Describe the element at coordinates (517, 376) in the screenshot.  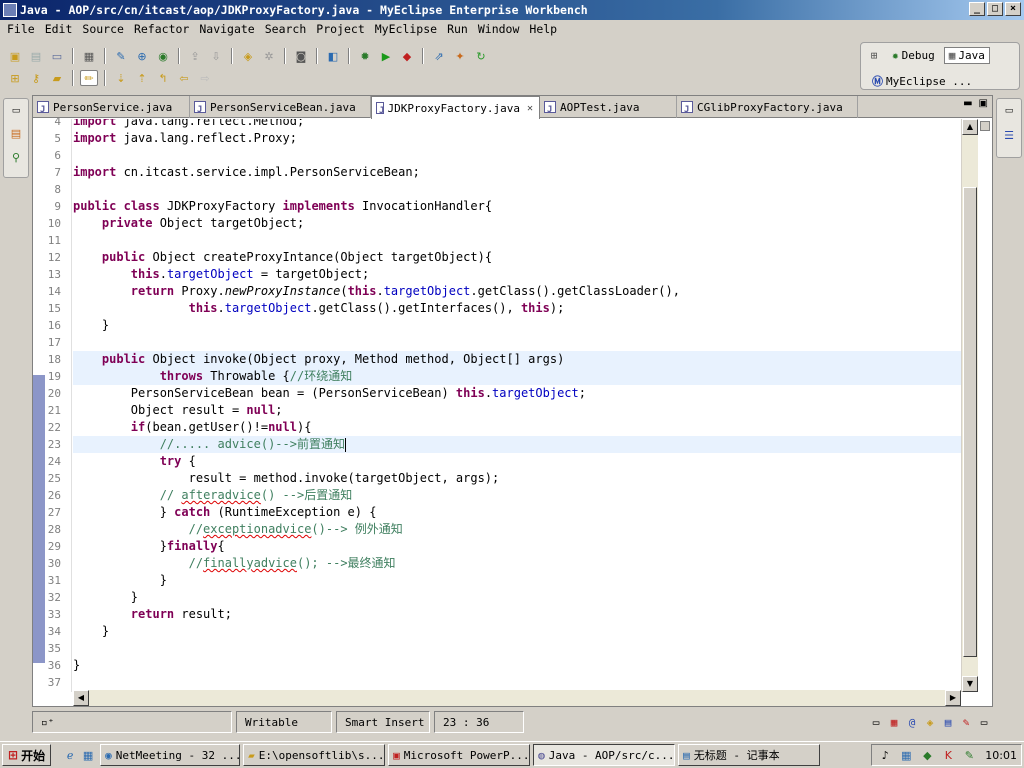
I see `code-line: throws Throwable {//环绕通知` at that location.